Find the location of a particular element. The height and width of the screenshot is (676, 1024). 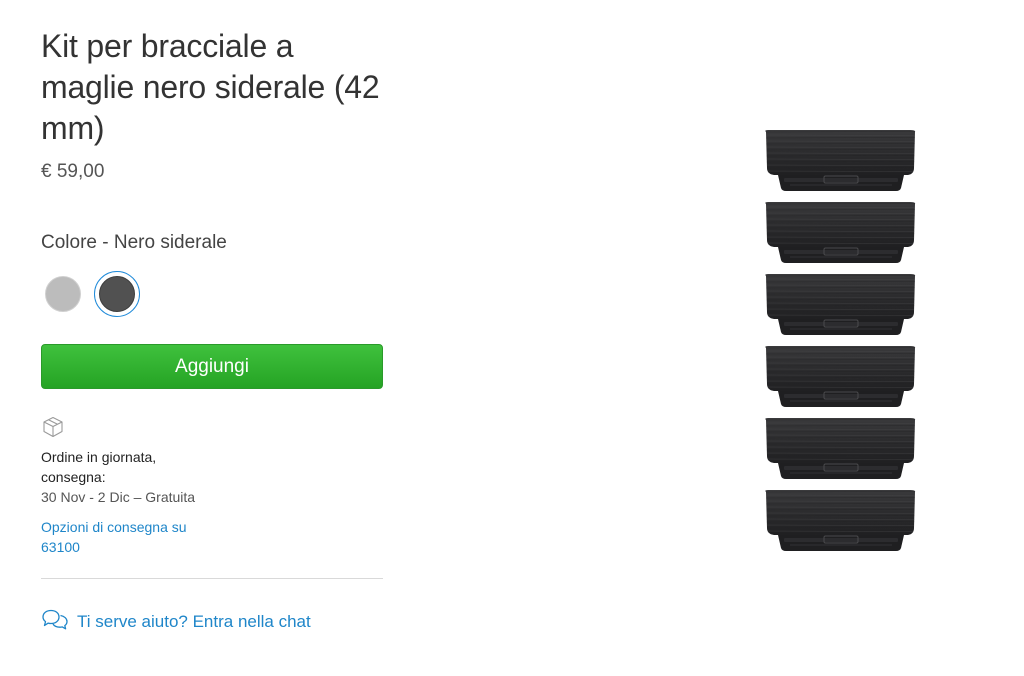

chat-help-label: Ti serve aiuto? Entra nella chat is located at coordinates (194, 621).